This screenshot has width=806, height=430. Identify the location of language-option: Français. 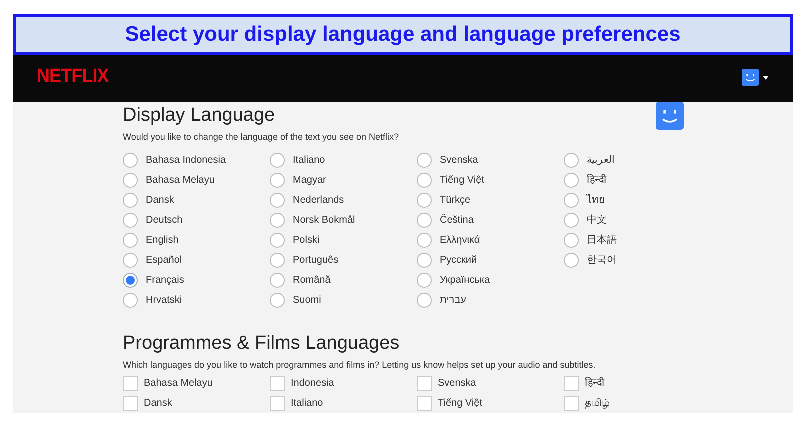
(153, 280).